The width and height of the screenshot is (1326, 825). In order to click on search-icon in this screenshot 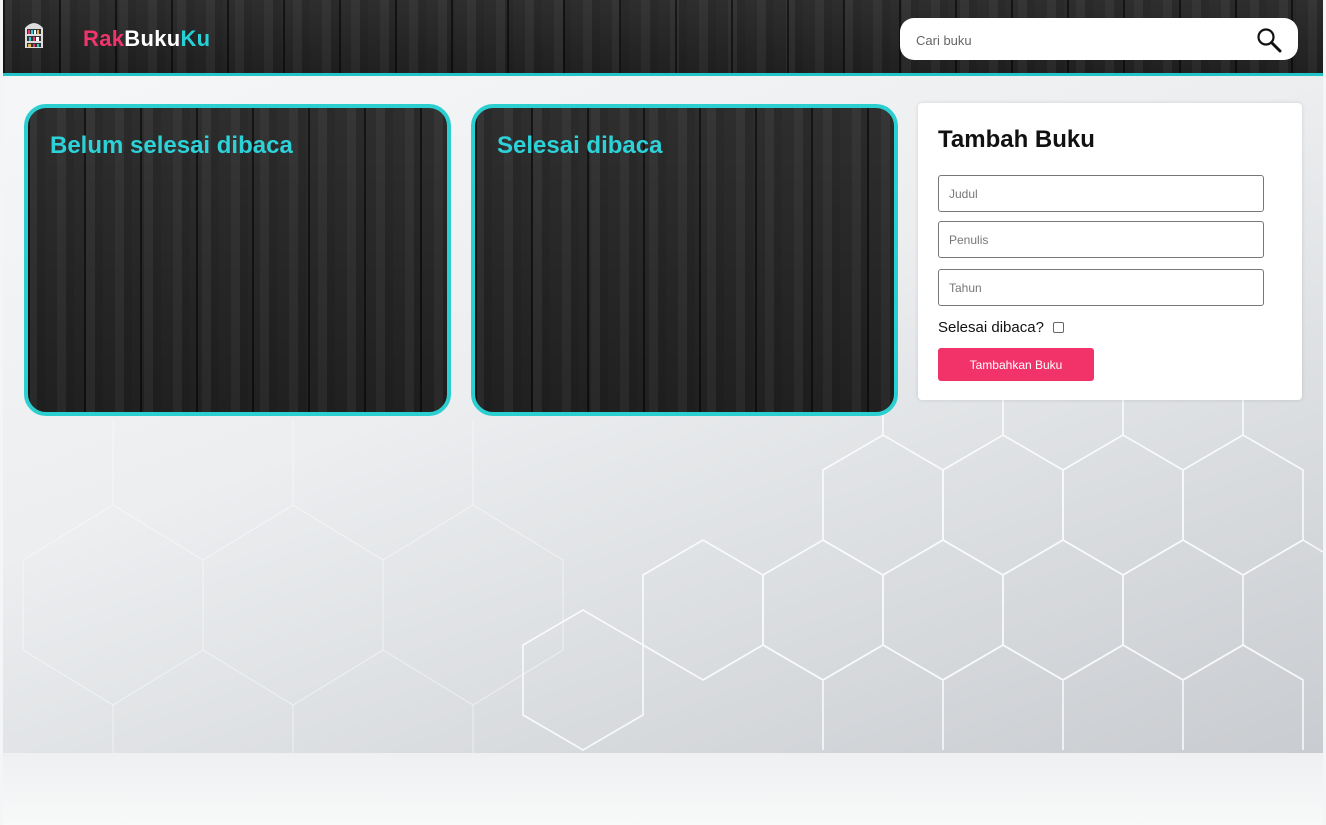, I will do `click(1269, 40)`.